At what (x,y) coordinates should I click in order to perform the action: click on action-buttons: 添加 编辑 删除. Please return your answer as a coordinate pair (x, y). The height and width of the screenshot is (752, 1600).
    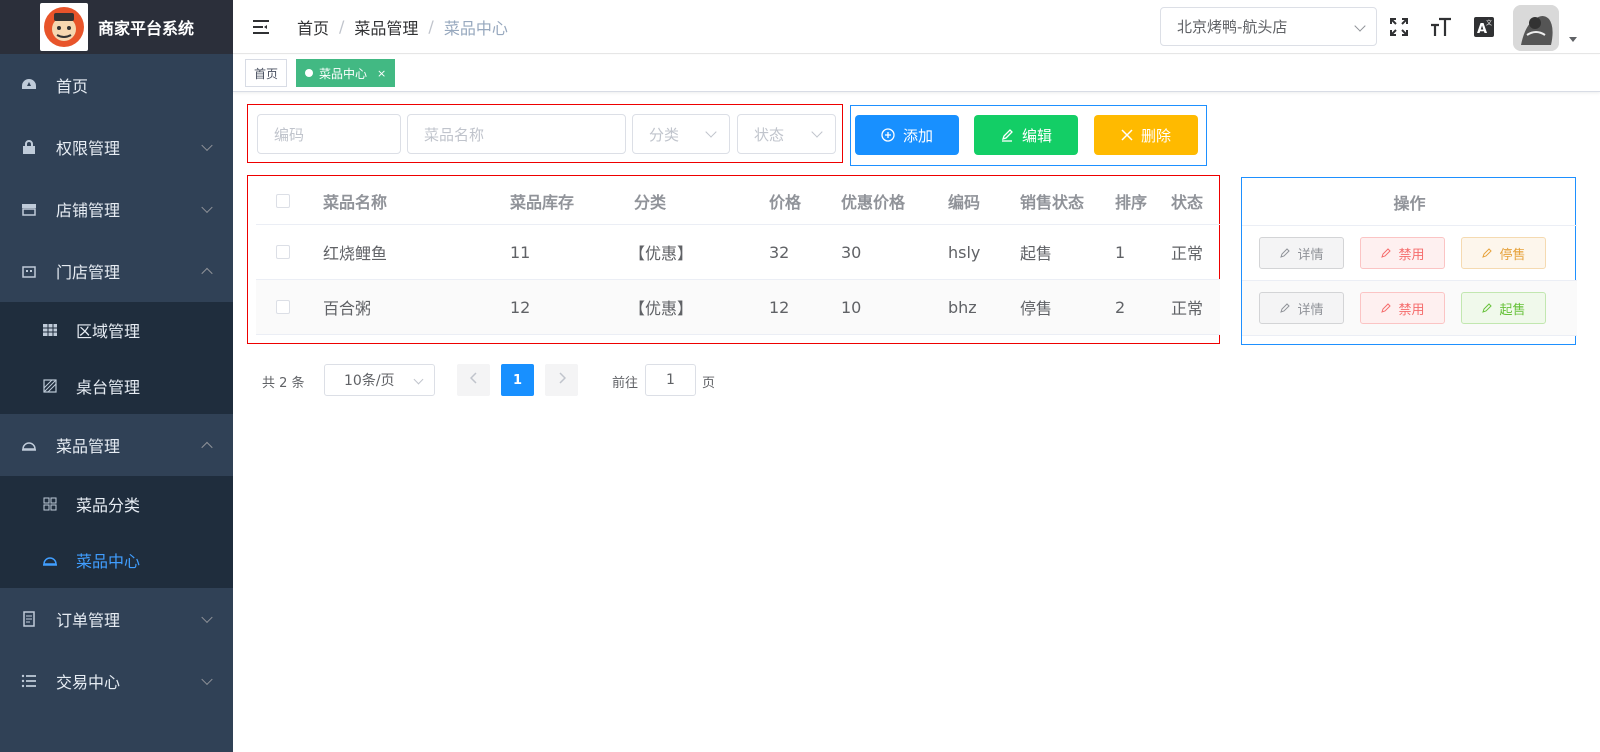
    Looking at the image, I should click on (1028, 135).